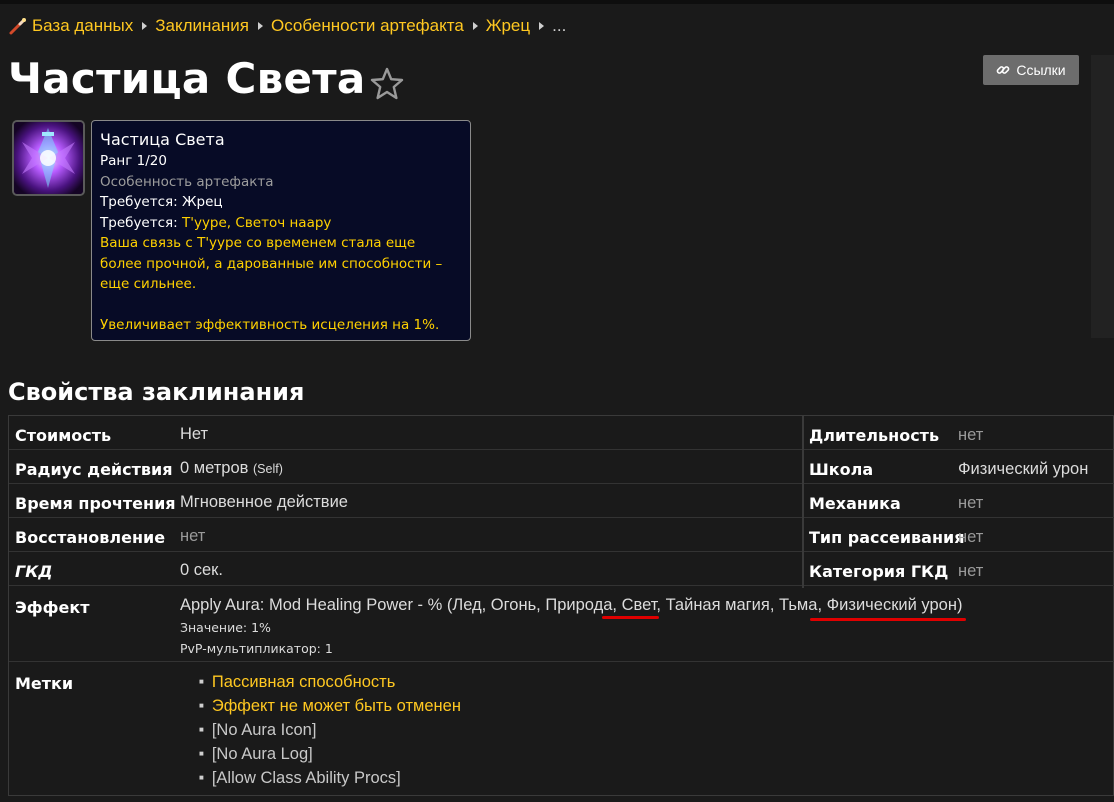 The height and width of the screenshot is (802, 1114). What do you see at coordinates (855, 503) in the screenshot?
I see `property-label: Механика` at bounding box center [855, 503].